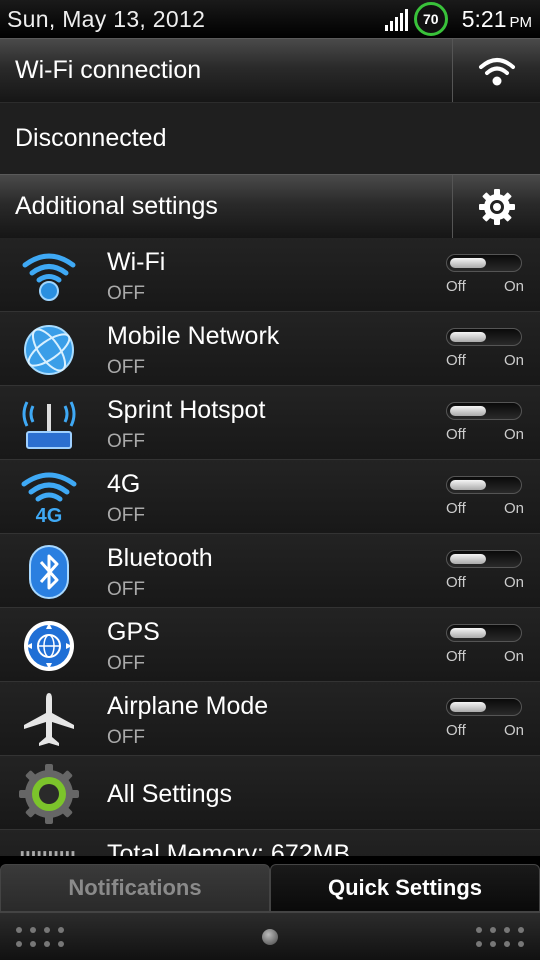 Image resolution: width=540 pixels, height=960 pixels. What do you see at coordinates (49, 848) in the screenshot?
I see `memory-icon` at bounding box center [49, 848].